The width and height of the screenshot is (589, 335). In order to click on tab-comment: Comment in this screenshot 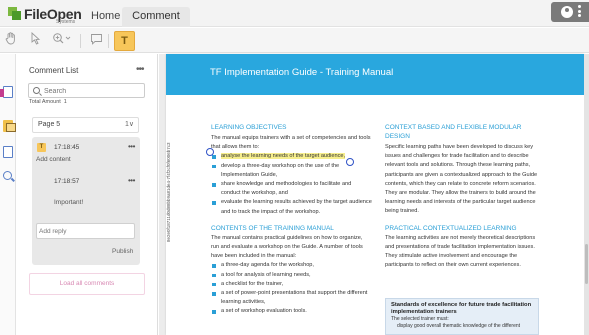, I will do `click(156, 17)`.